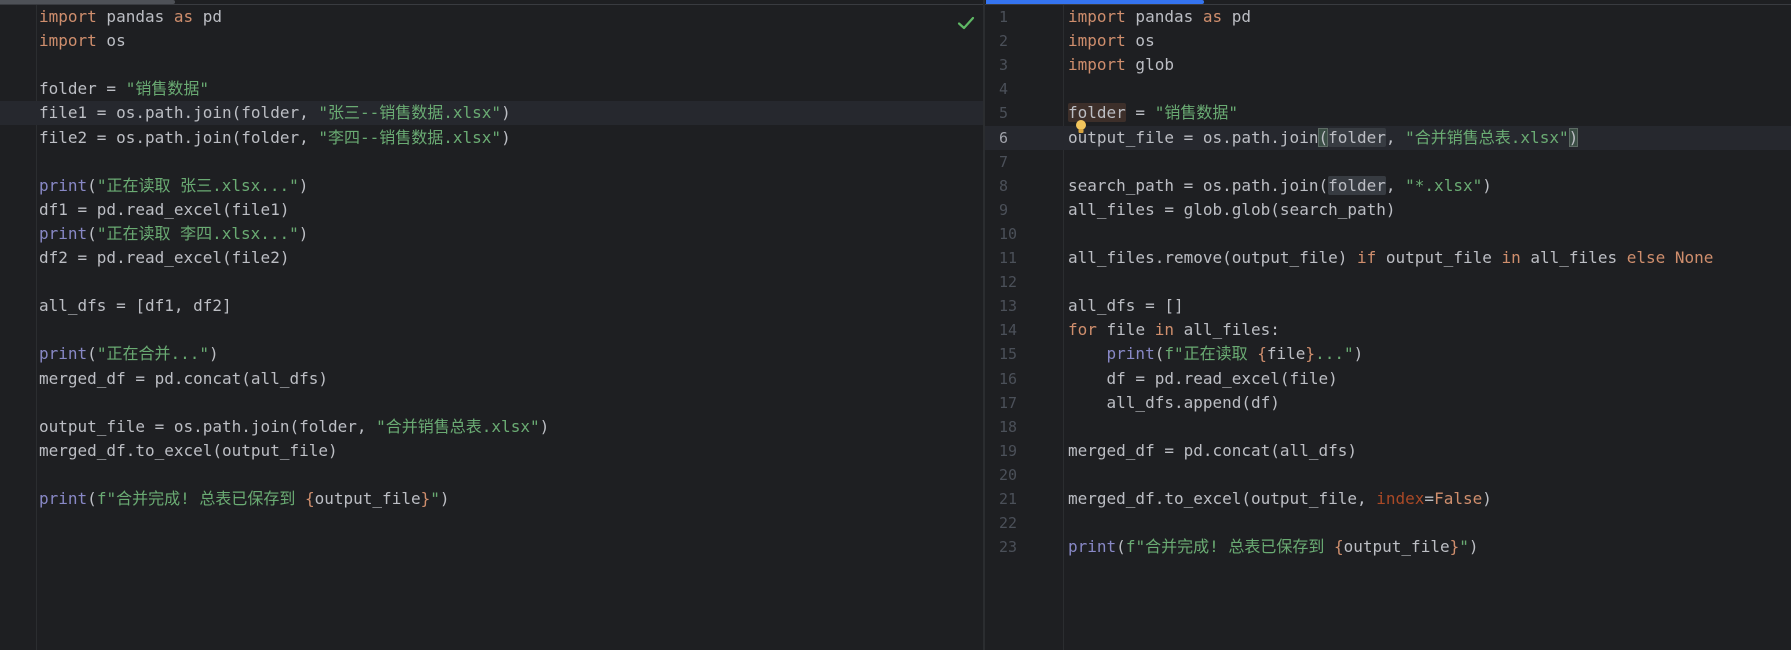  I want to click on code-line: 10, so click(1388, 234).